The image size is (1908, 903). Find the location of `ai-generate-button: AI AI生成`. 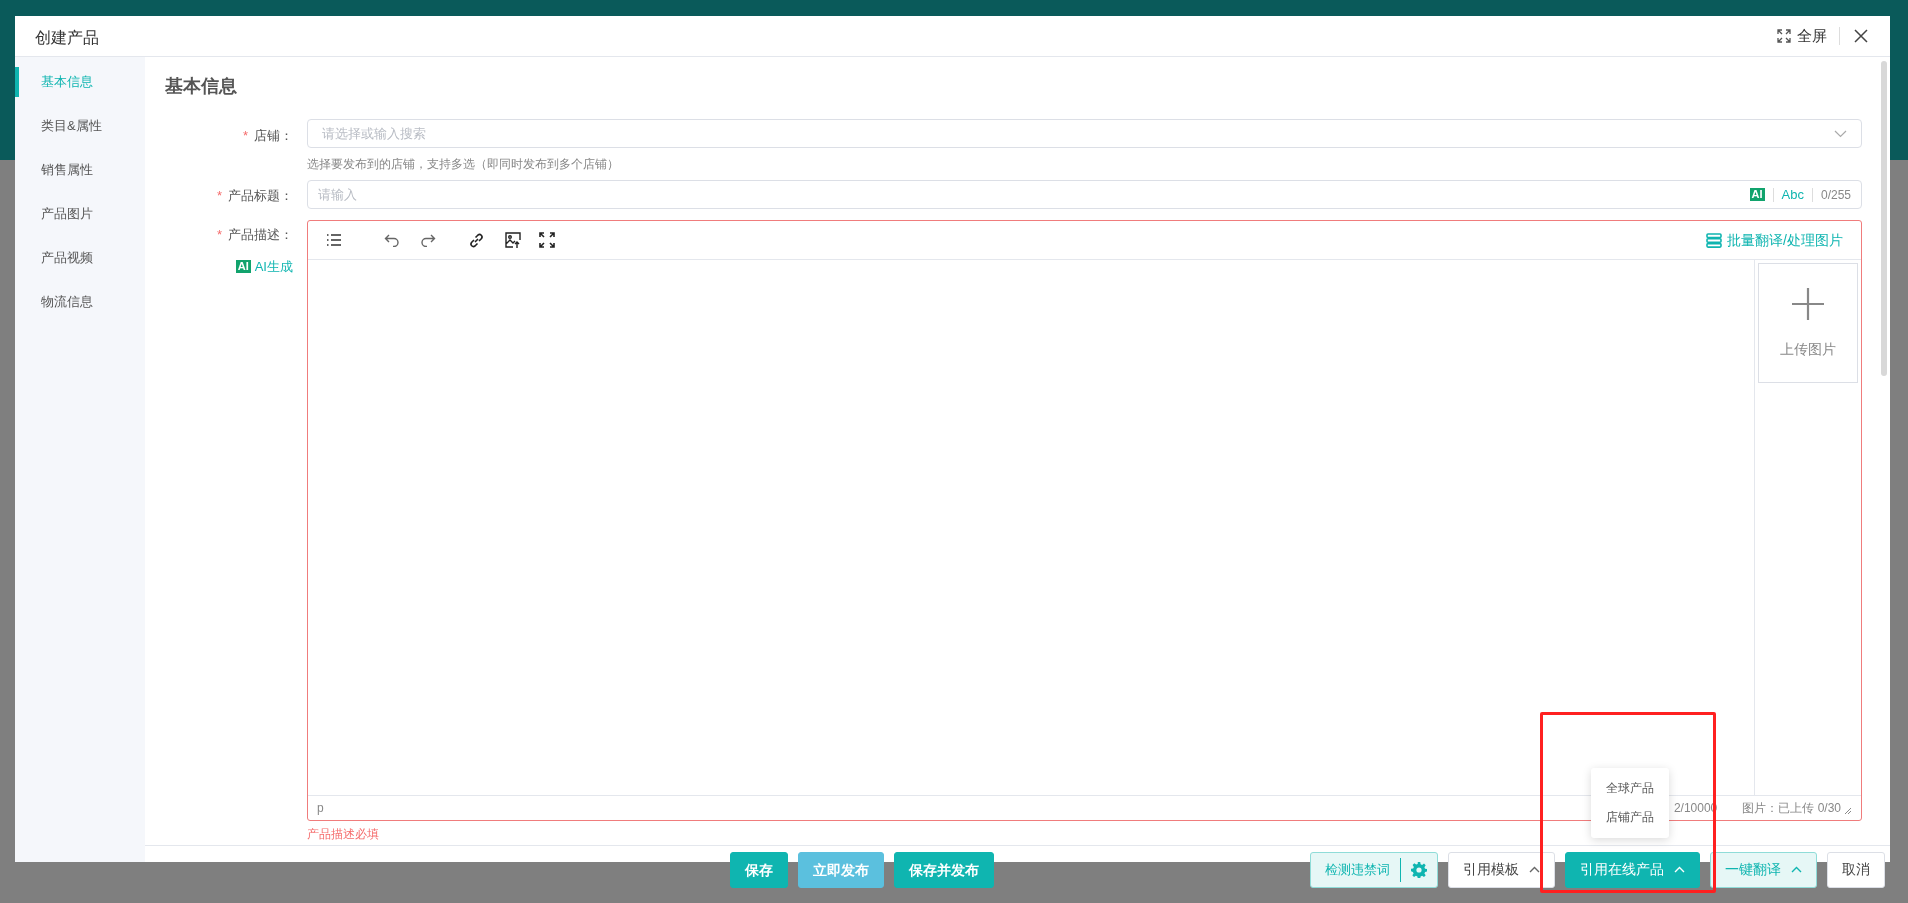

ai-generate-button: AI AI生成 is located at coordinates (264, 266).